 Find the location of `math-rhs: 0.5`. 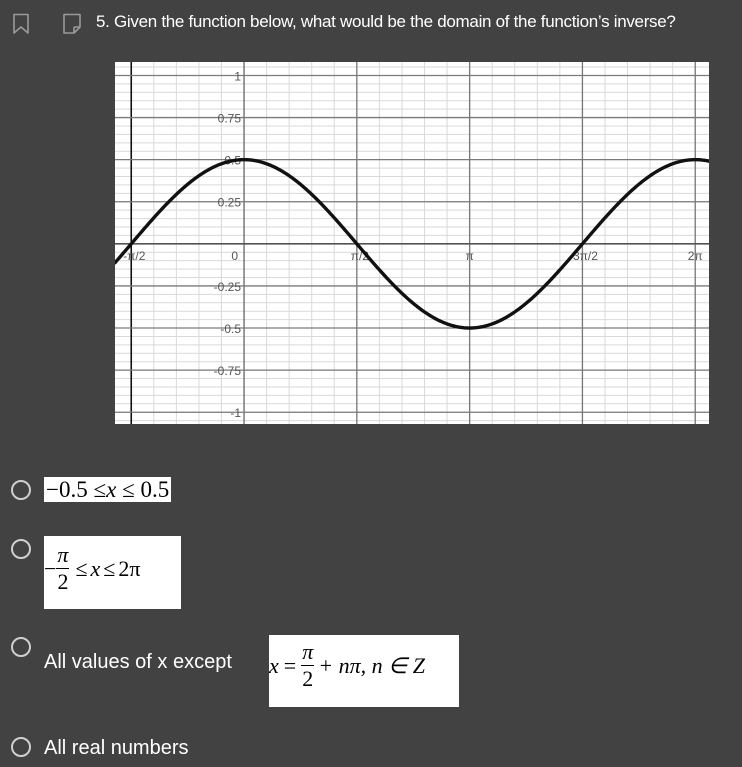

math-rhs: 0.5 is located at coordinates (155, 489).